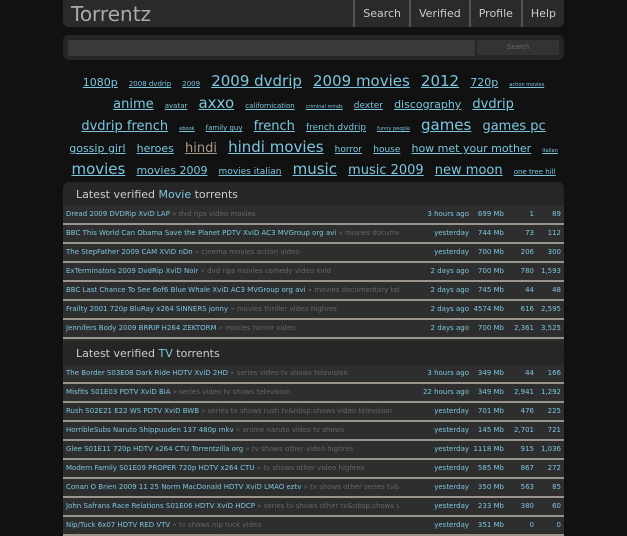  Describe the element at coordinates (289, 430) in the screenshot. I see `torrent-tags: » anime naruto video tv shows` at that location.